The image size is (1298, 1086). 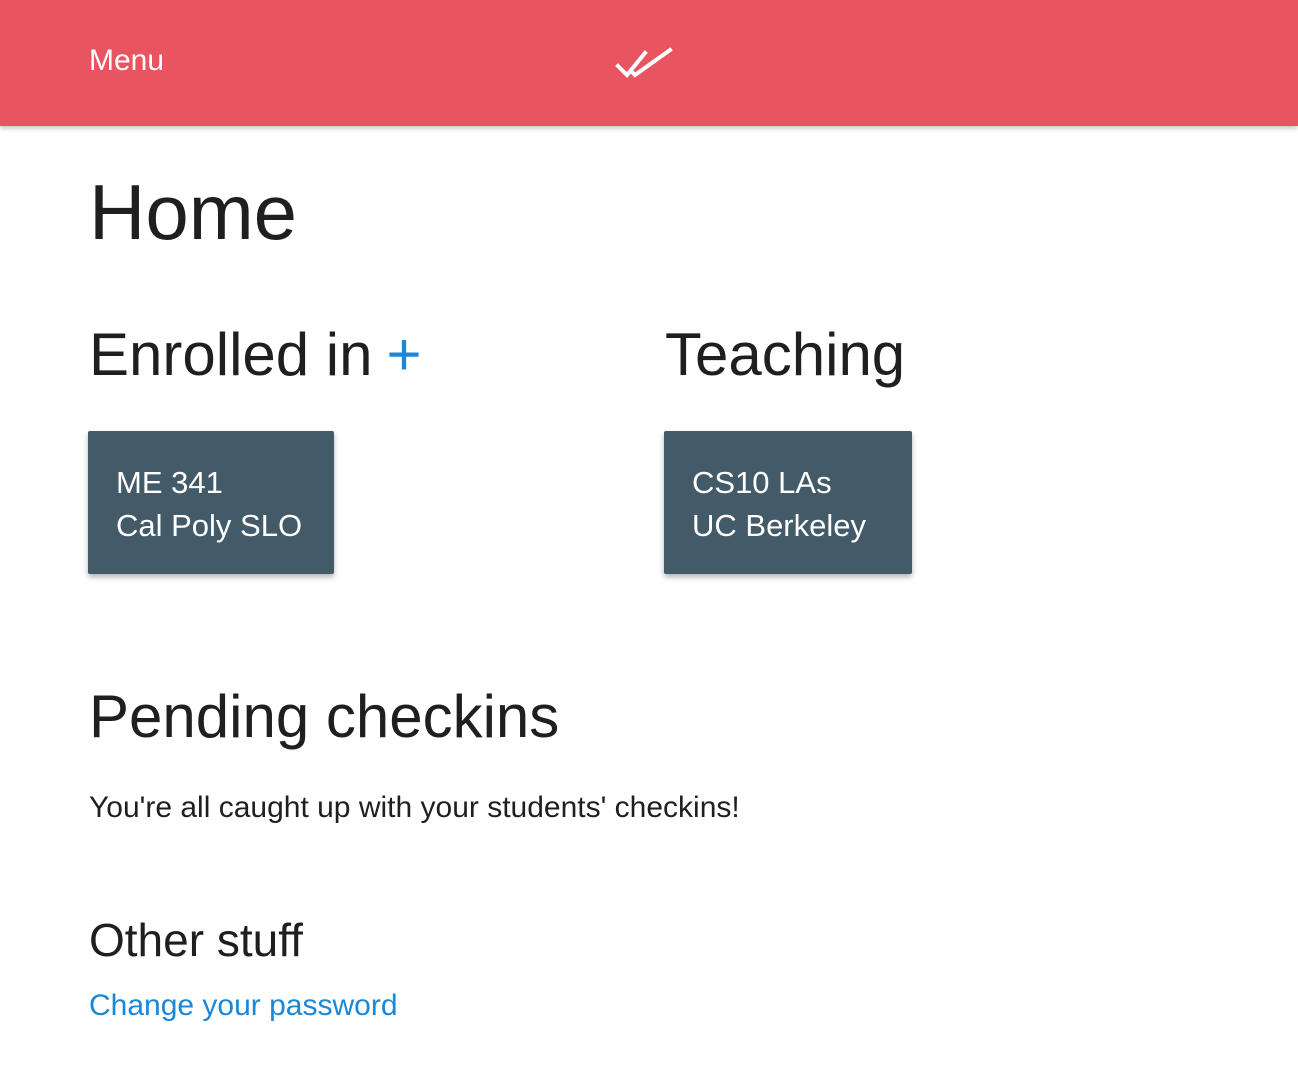 I want to click on top-navigation-bar: Menu, so click(x=649, y=63).